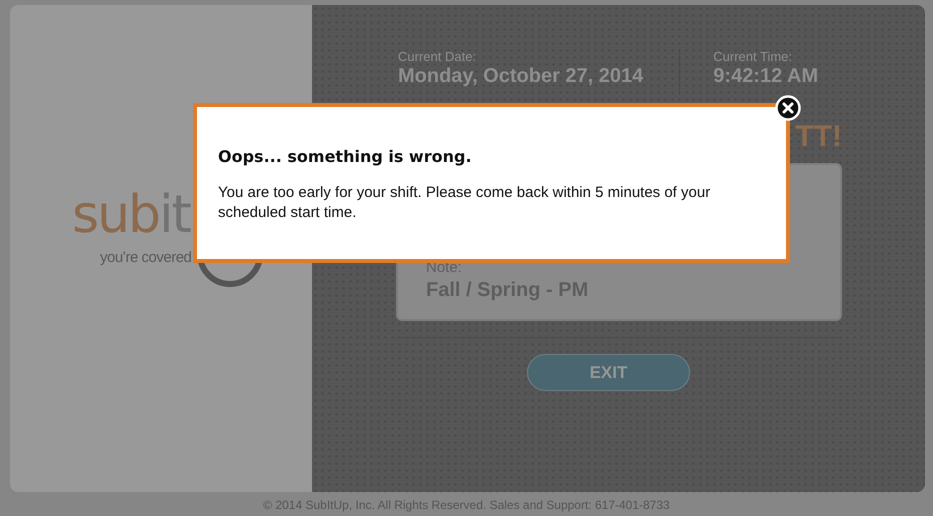  I want to click on close-icon, so click(788, 108).